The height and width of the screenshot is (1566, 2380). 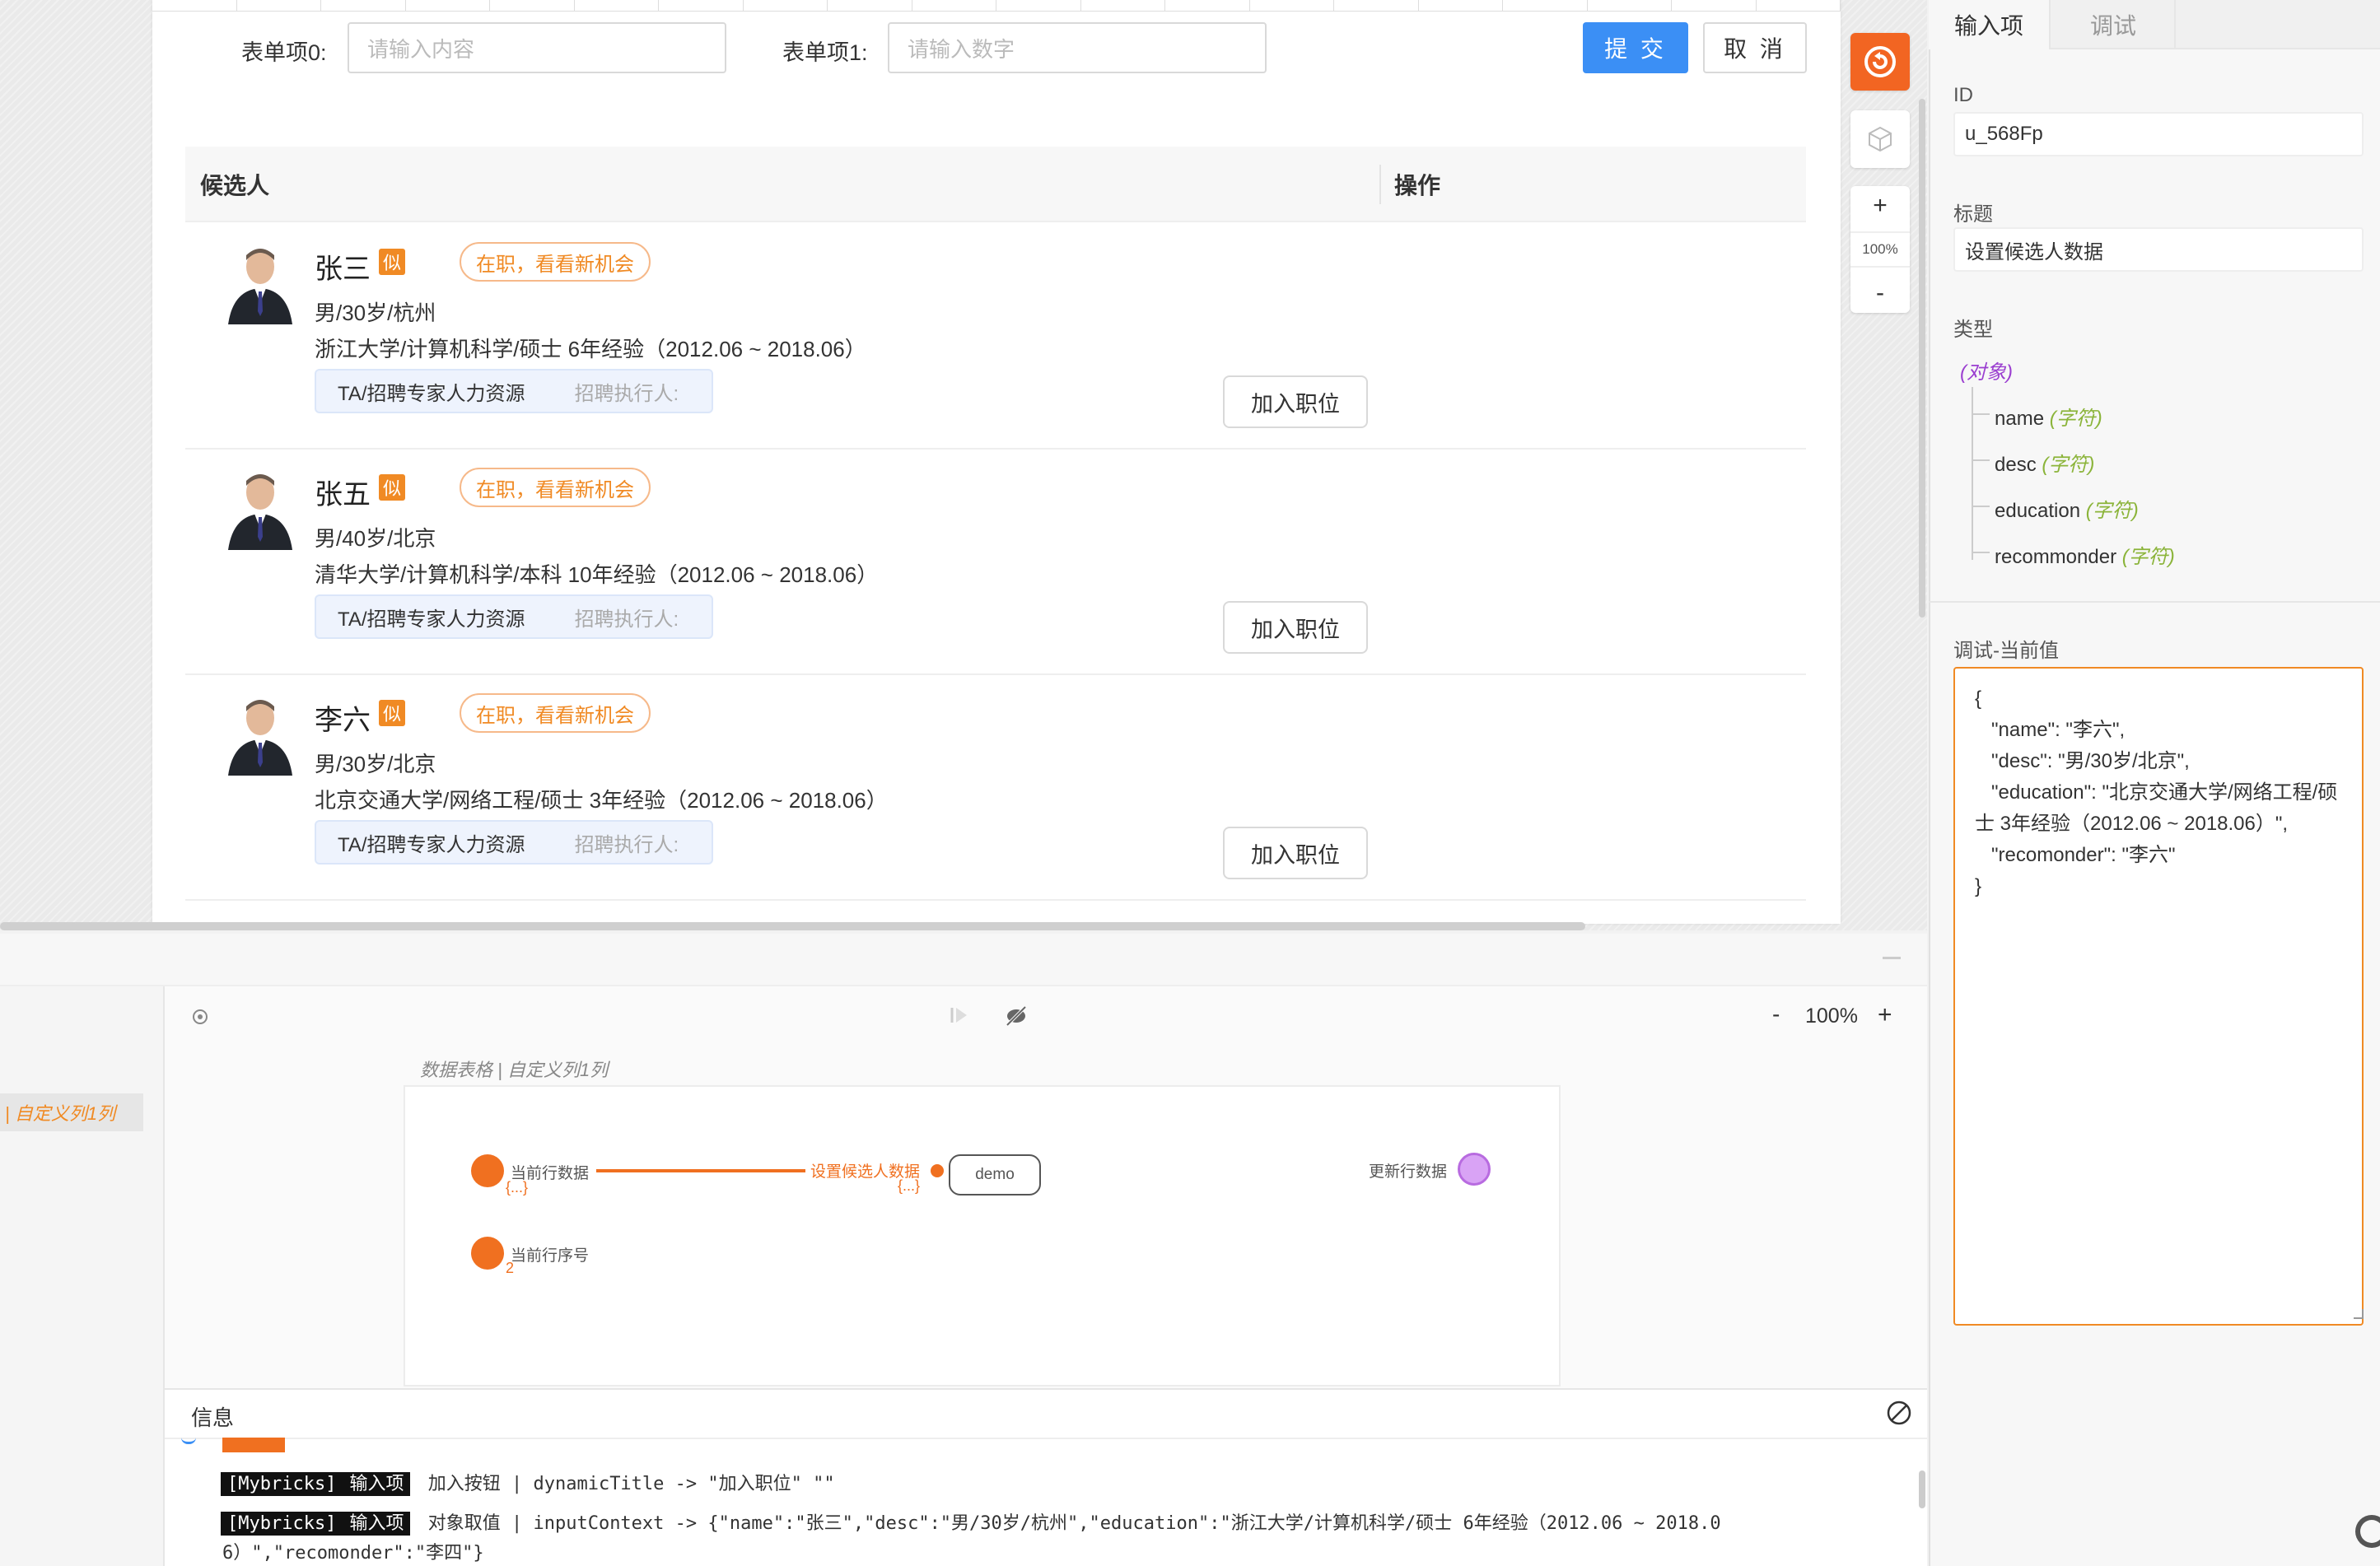 I want to click on type-root: (对象), so click(x=1986, y=372).